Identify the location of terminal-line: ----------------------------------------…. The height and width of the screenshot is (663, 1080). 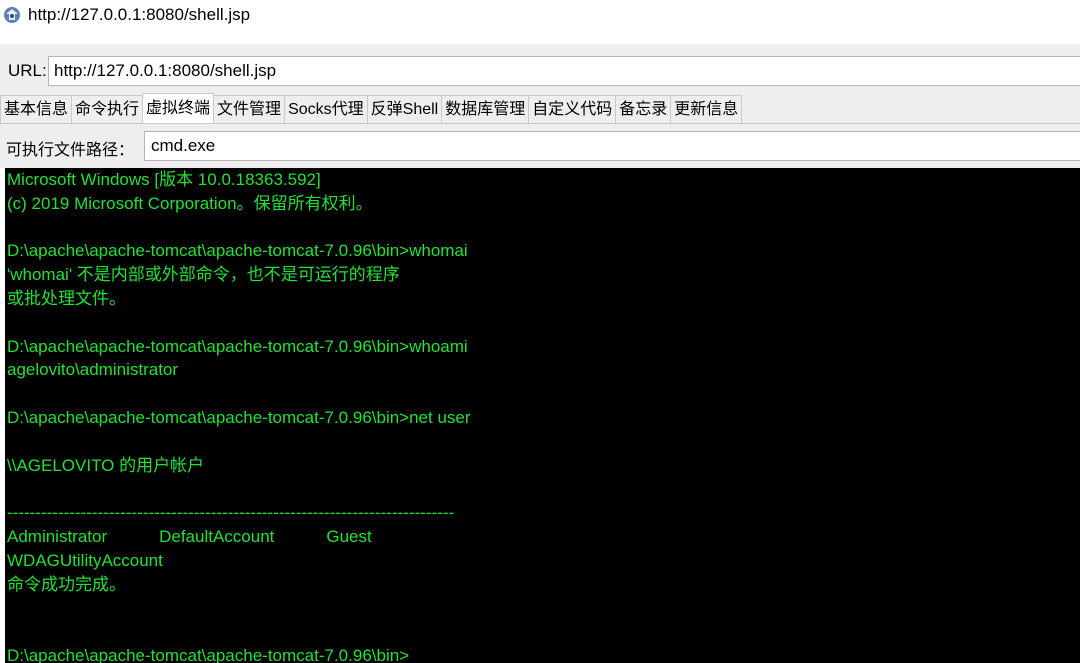
(231, 513).